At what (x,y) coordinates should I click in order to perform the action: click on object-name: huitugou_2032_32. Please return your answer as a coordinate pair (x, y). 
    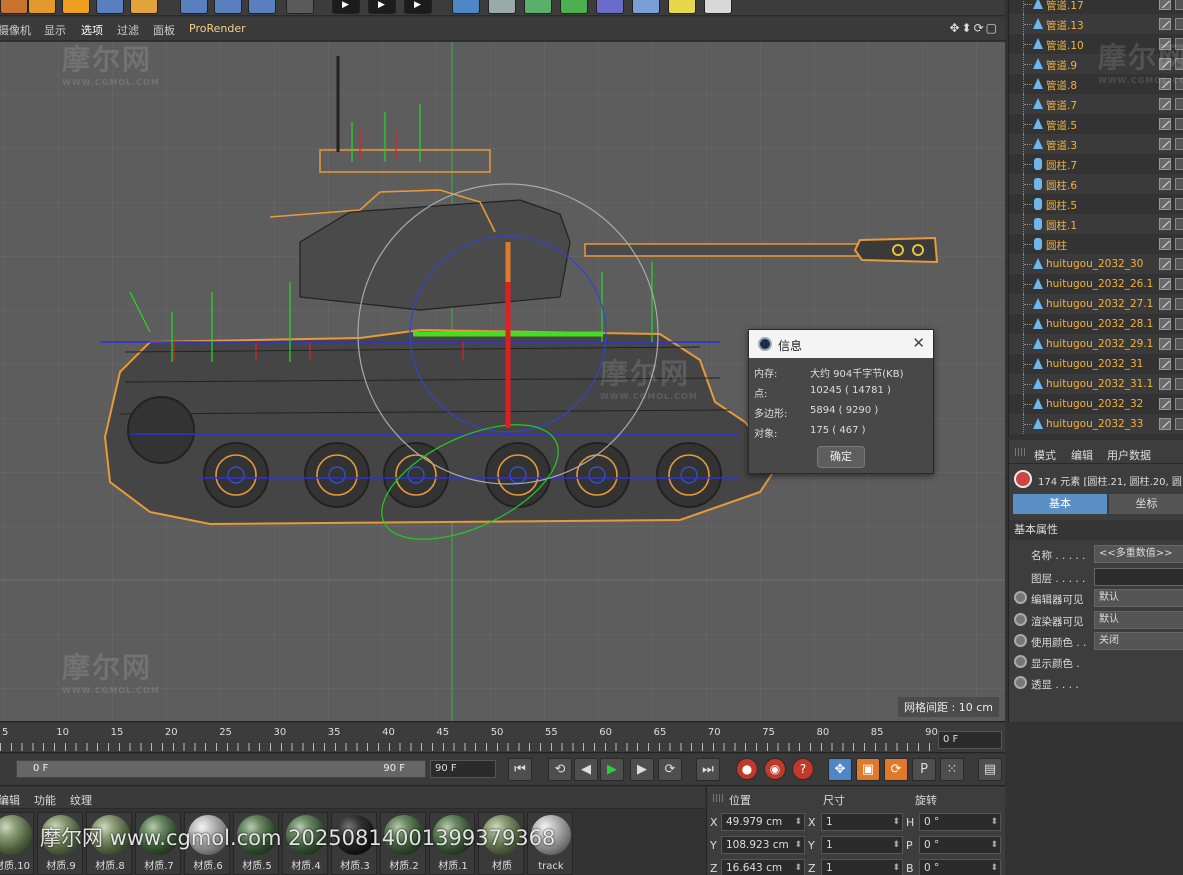
    Looking at the image, I should click on (1094, 404).